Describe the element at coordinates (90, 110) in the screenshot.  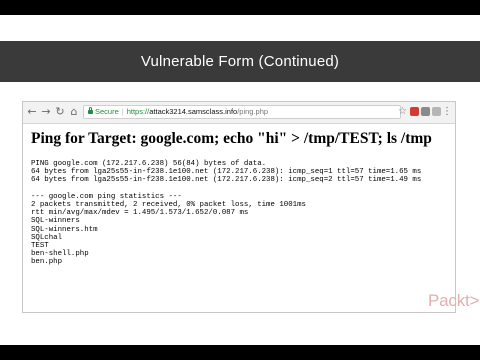
I see `lock-icon` at that location.